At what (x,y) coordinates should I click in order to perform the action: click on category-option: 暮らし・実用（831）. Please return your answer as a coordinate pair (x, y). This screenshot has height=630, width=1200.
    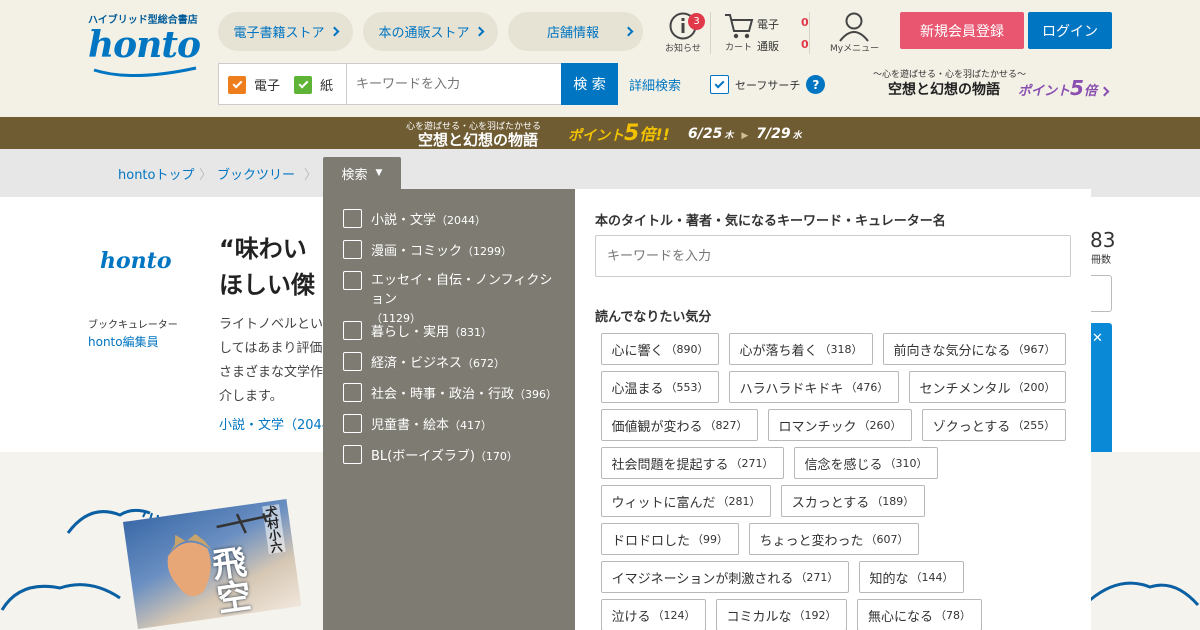
    Looking at the image, I should click on (417, 330).